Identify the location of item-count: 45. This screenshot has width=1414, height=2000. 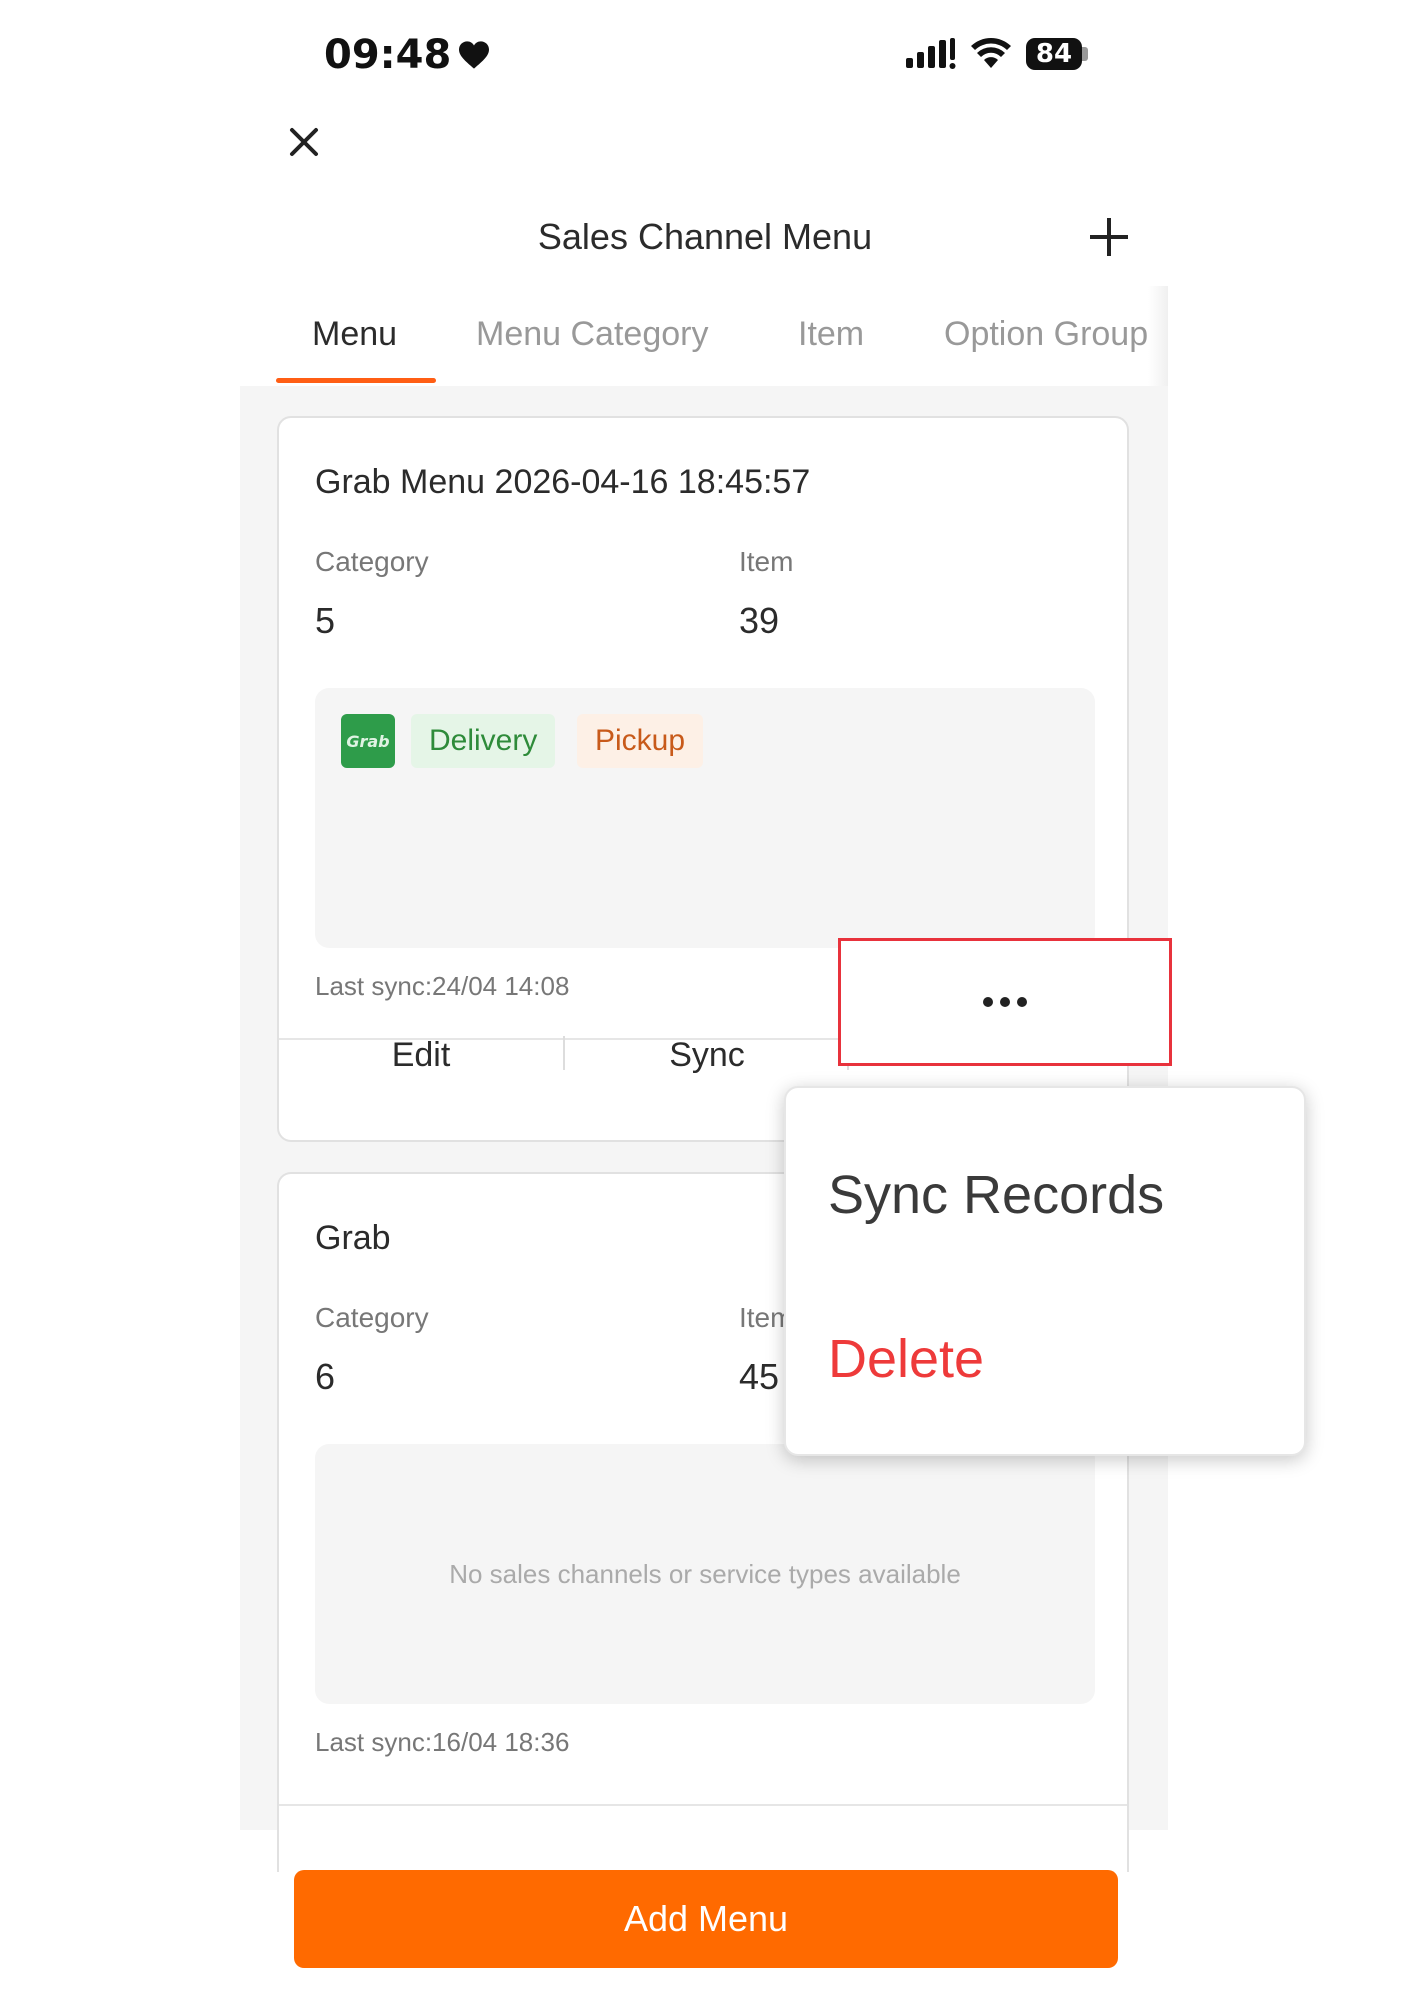
(759, 1376).